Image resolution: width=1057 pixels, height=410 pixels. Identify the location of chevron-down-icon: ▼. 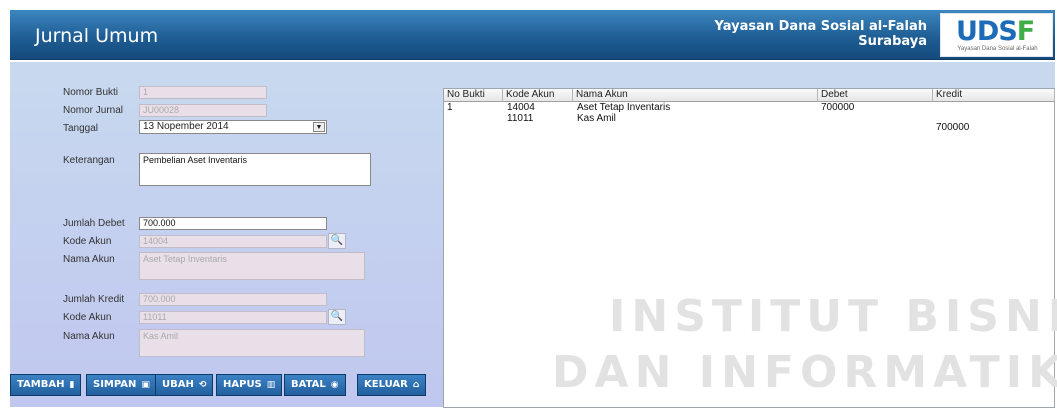
(319, 127).